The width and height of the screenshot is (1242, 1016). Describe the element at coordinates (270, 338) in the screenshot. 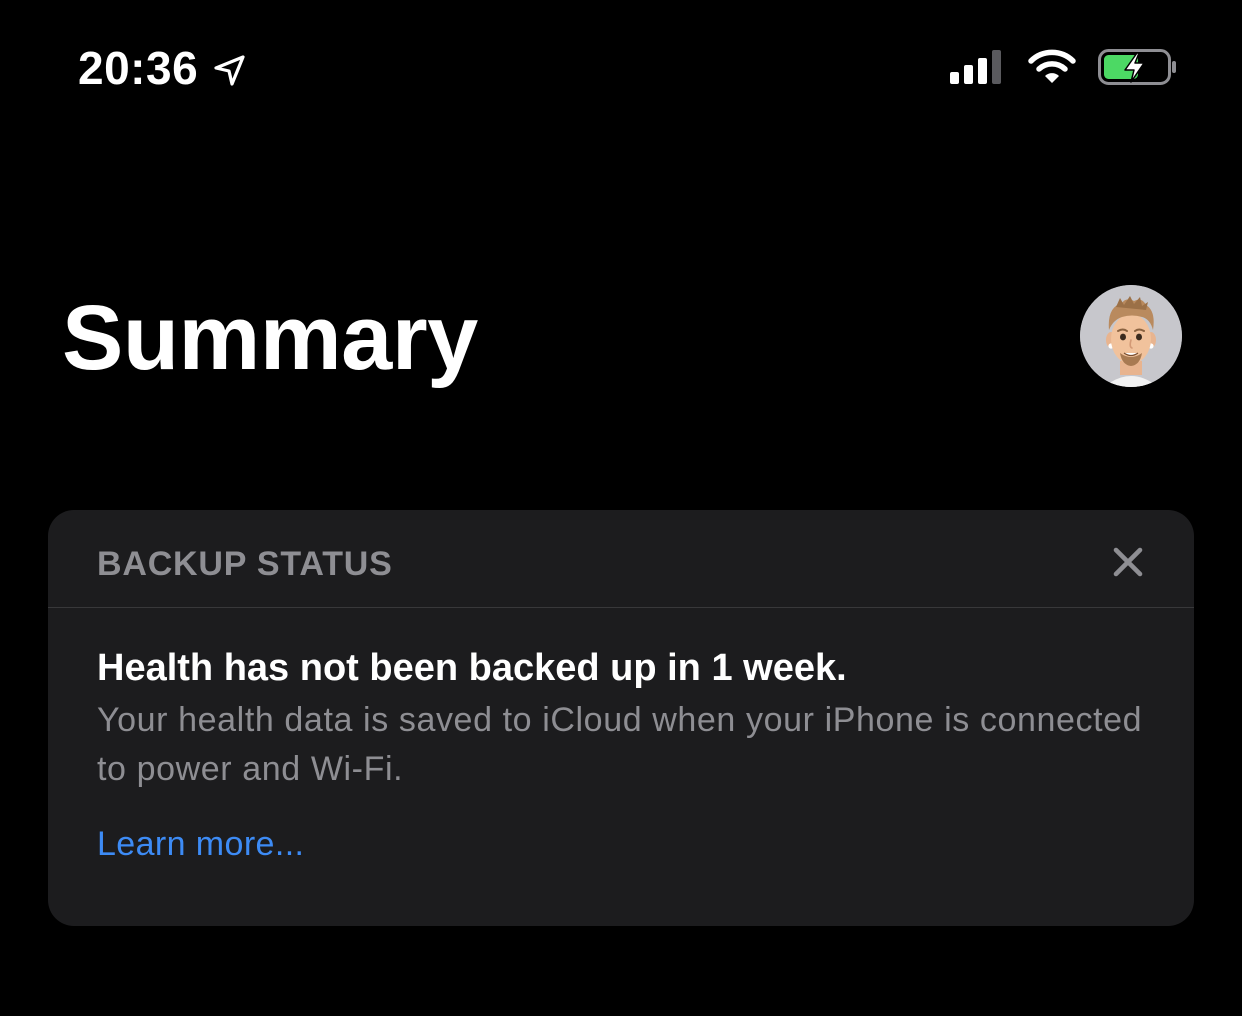

I see `page-title: Summary` at that location.